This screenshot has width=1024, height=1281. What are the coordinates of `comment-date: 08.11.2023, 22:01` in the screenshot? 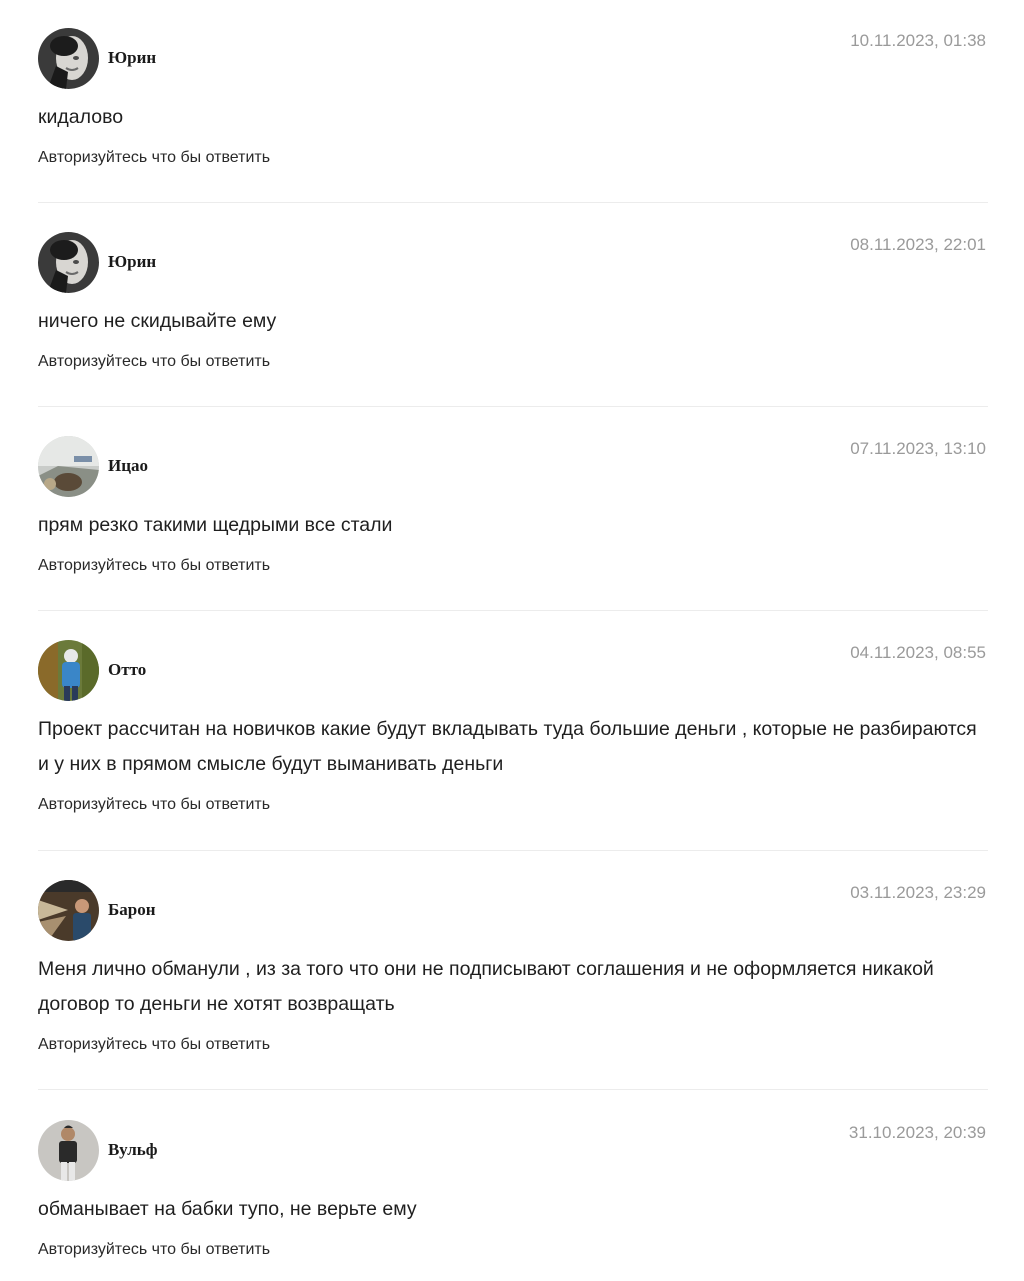 It's located at (918, 244).